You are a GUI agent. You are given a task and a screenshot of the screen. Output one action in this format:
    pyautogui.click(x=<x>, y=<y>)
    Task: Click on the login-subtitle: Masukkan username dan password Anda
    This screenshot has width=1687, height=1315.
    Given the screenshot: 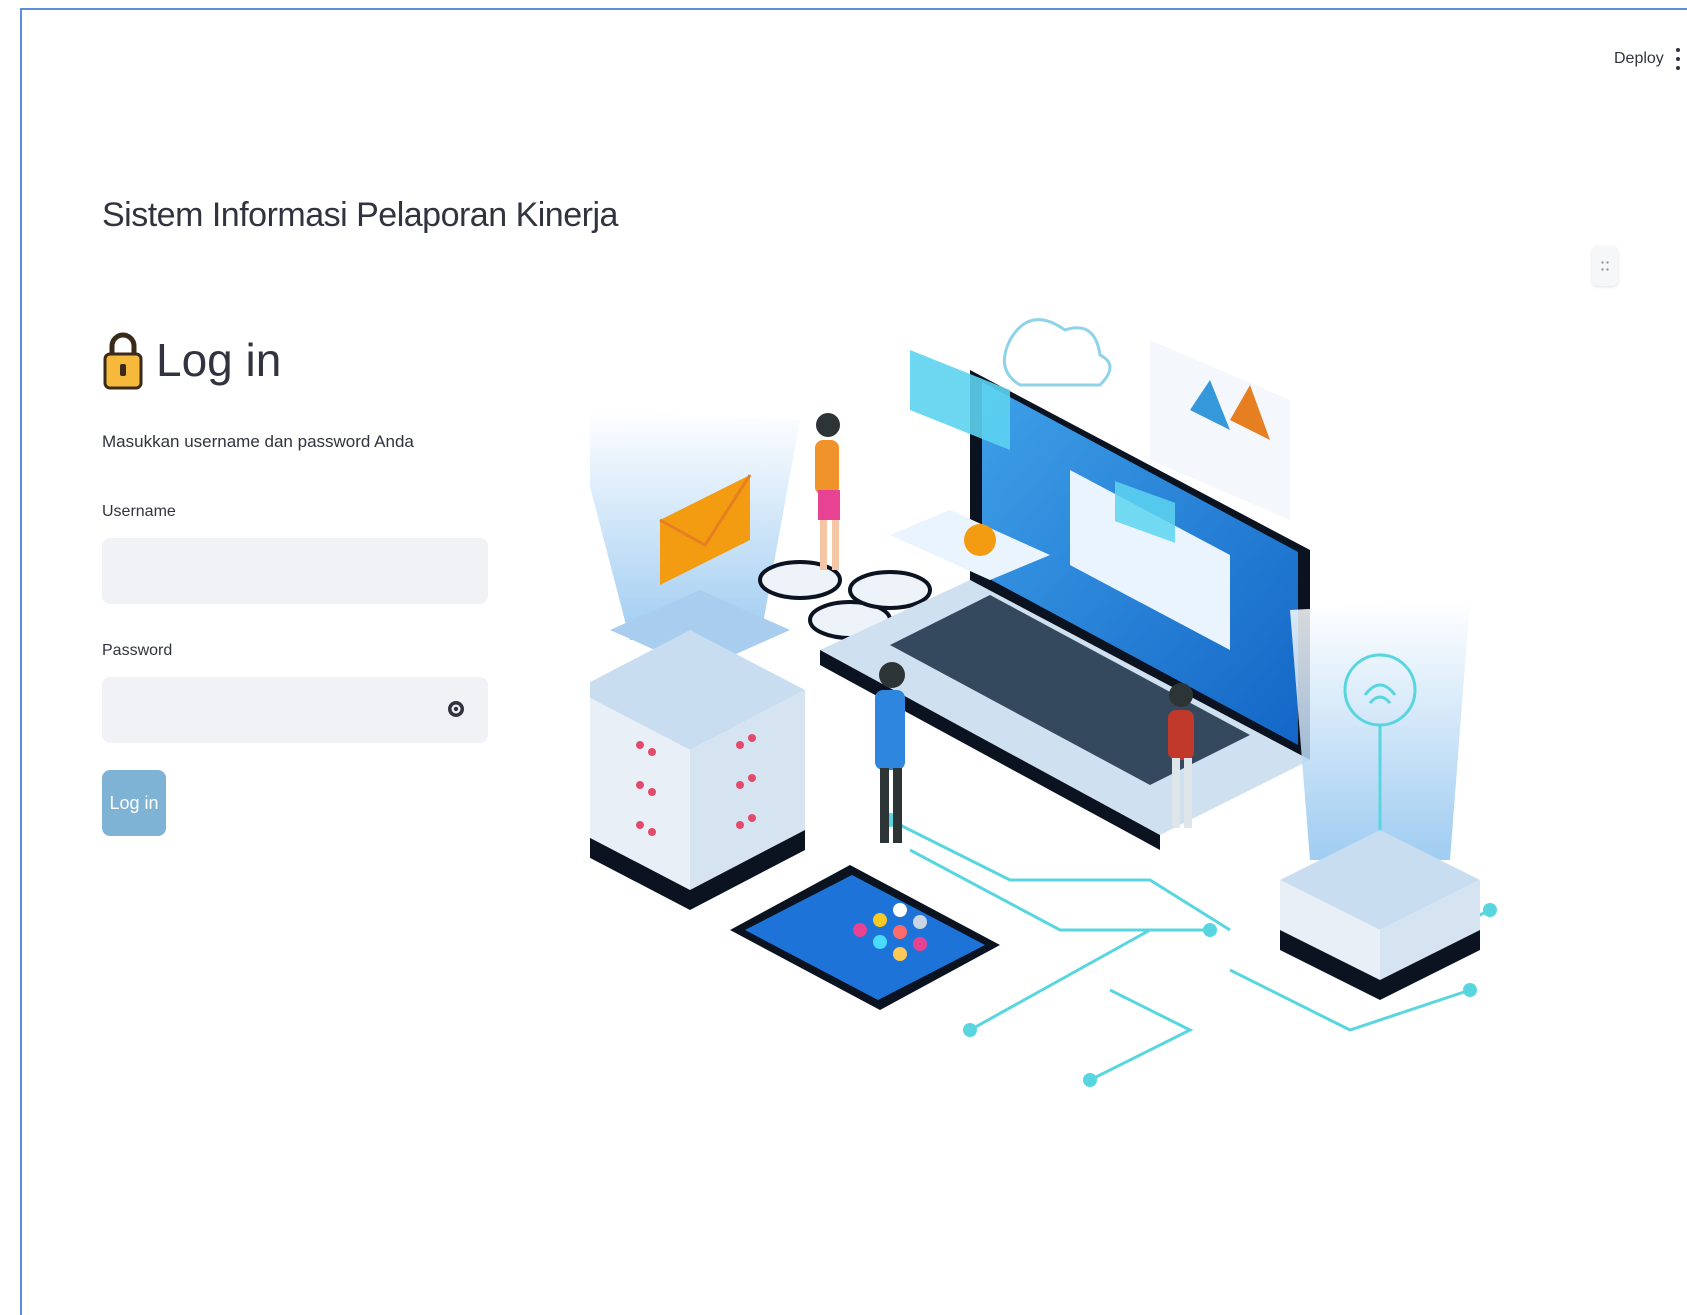 What is the action you would take?
    pyautogui.click(x=258, y=441)
    